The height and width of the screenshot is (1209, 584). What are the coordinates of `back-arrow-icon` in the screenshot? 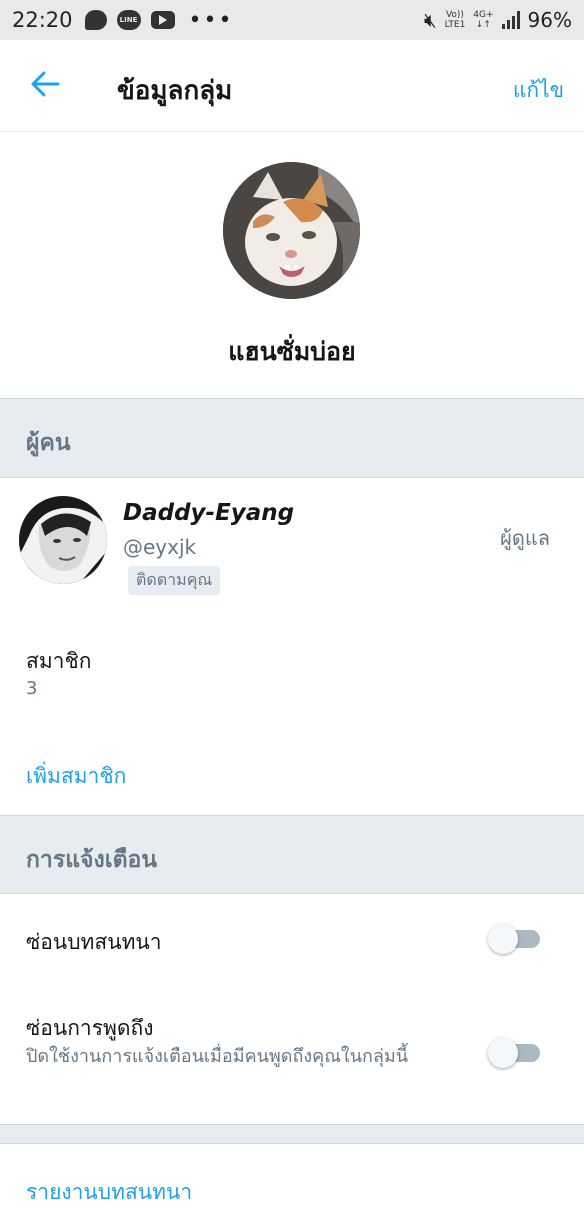 It's located at (45, 84).